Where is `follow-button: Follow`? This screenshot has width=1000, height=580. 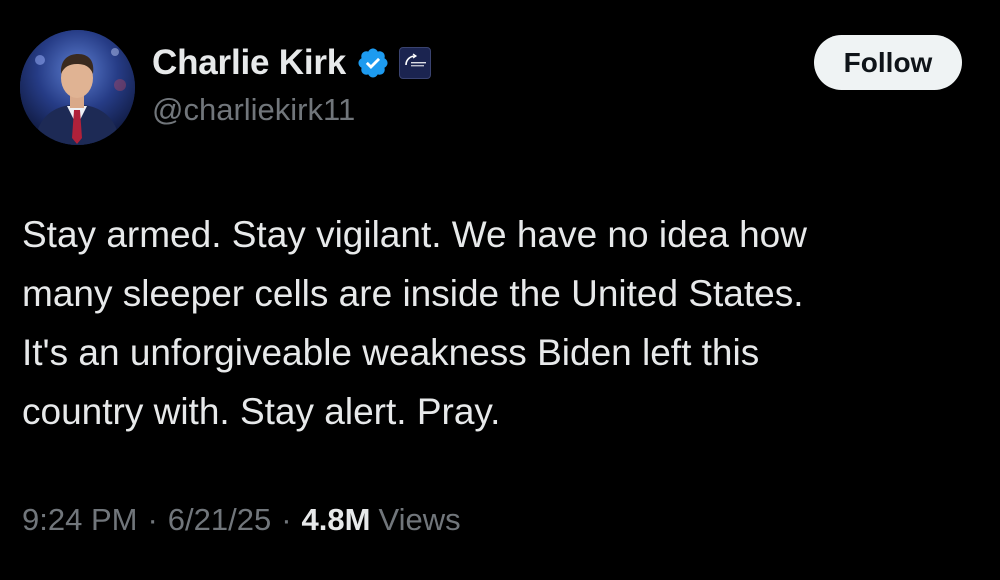
follow-button: Follow is located at coordinates (888, 62).